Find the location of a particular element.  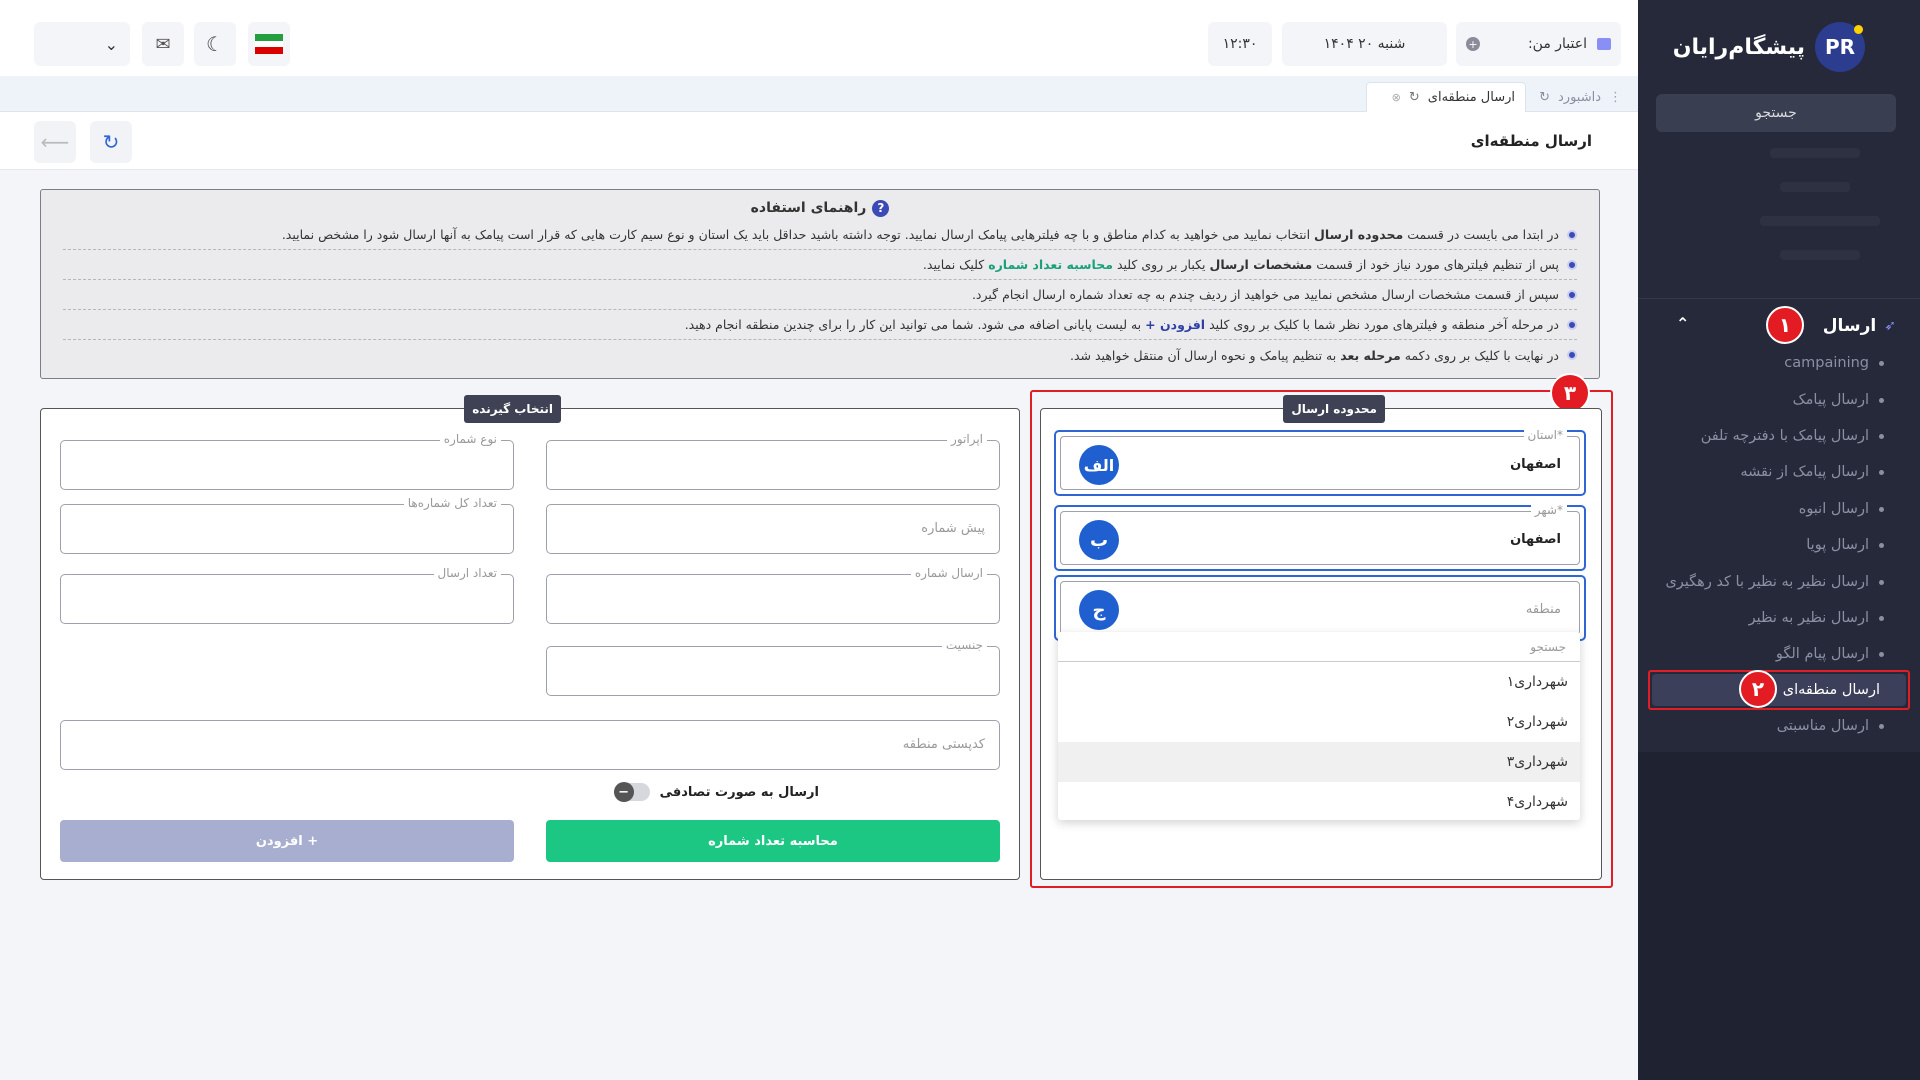

sidebar-item-dynamic: ارسال پویا is located at coordinates (1770, 545).